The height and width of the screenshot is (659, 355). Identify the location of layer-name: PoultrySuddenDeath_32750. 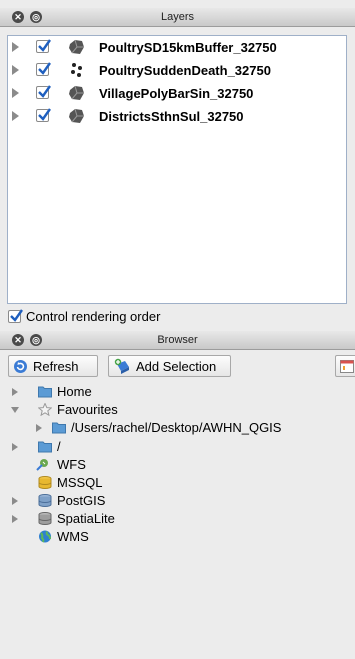
(185, 70).